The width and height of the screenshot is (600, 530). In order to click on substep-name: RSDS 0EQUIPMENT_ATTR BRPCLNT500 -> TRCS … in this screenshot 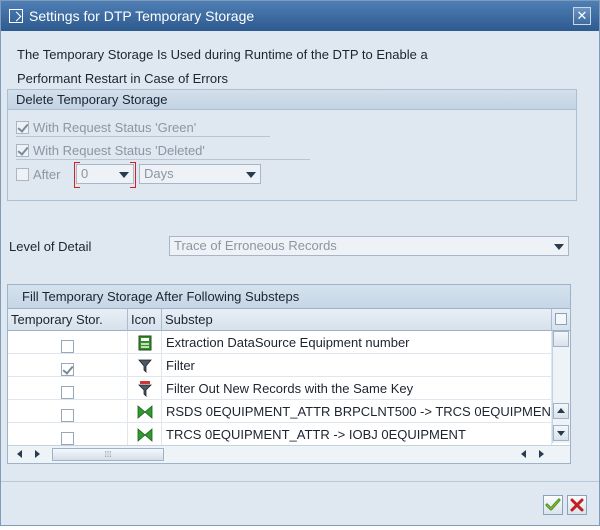, I will do `click(357, 411)`.